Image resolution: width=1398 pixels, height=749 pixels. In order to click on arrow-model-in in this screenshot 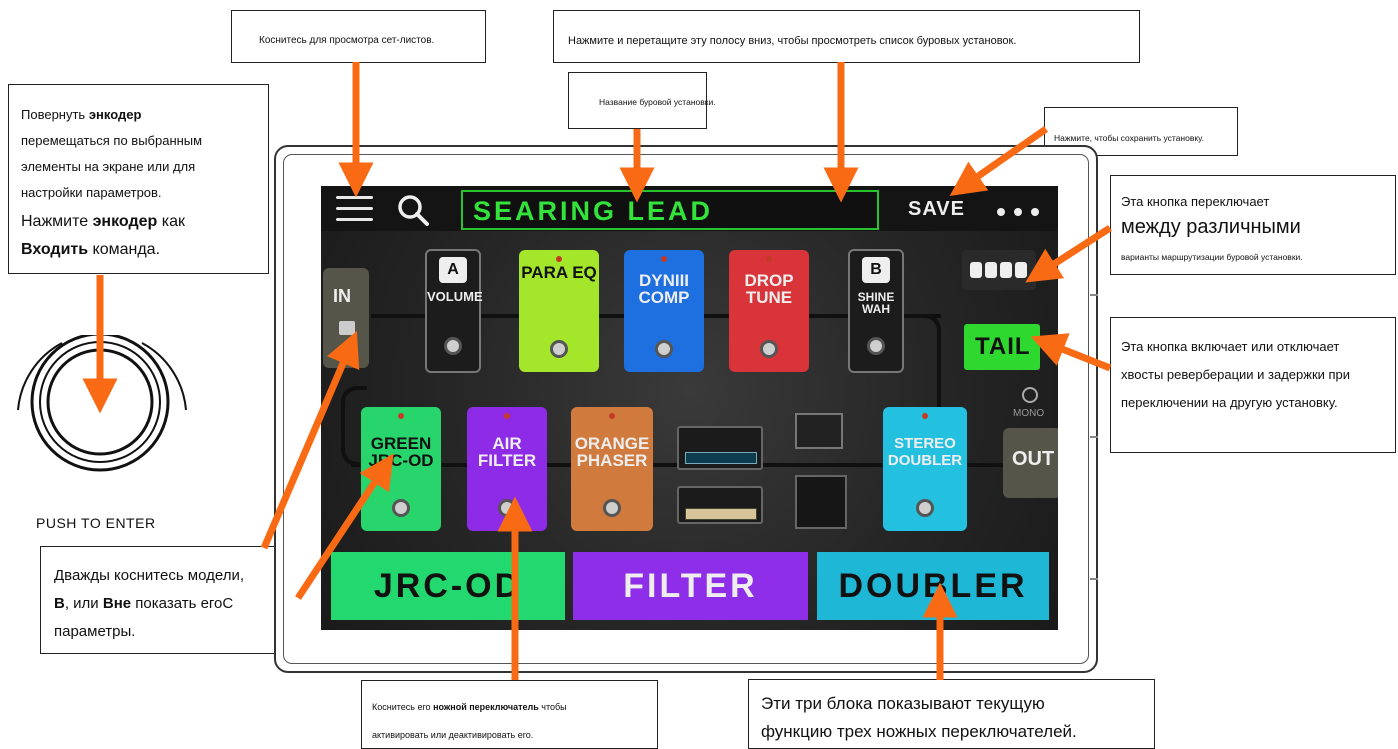, I will do `click(310, 440)`.